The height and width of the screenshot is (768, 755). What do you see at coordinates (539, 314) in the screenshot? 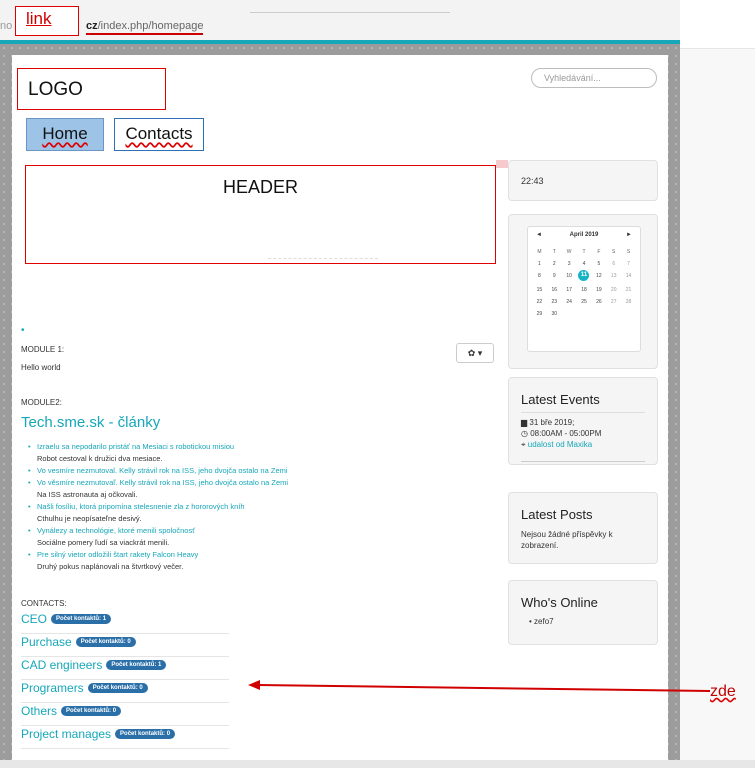
I see `calendar-day: 29` at bounding box center [539, 314].